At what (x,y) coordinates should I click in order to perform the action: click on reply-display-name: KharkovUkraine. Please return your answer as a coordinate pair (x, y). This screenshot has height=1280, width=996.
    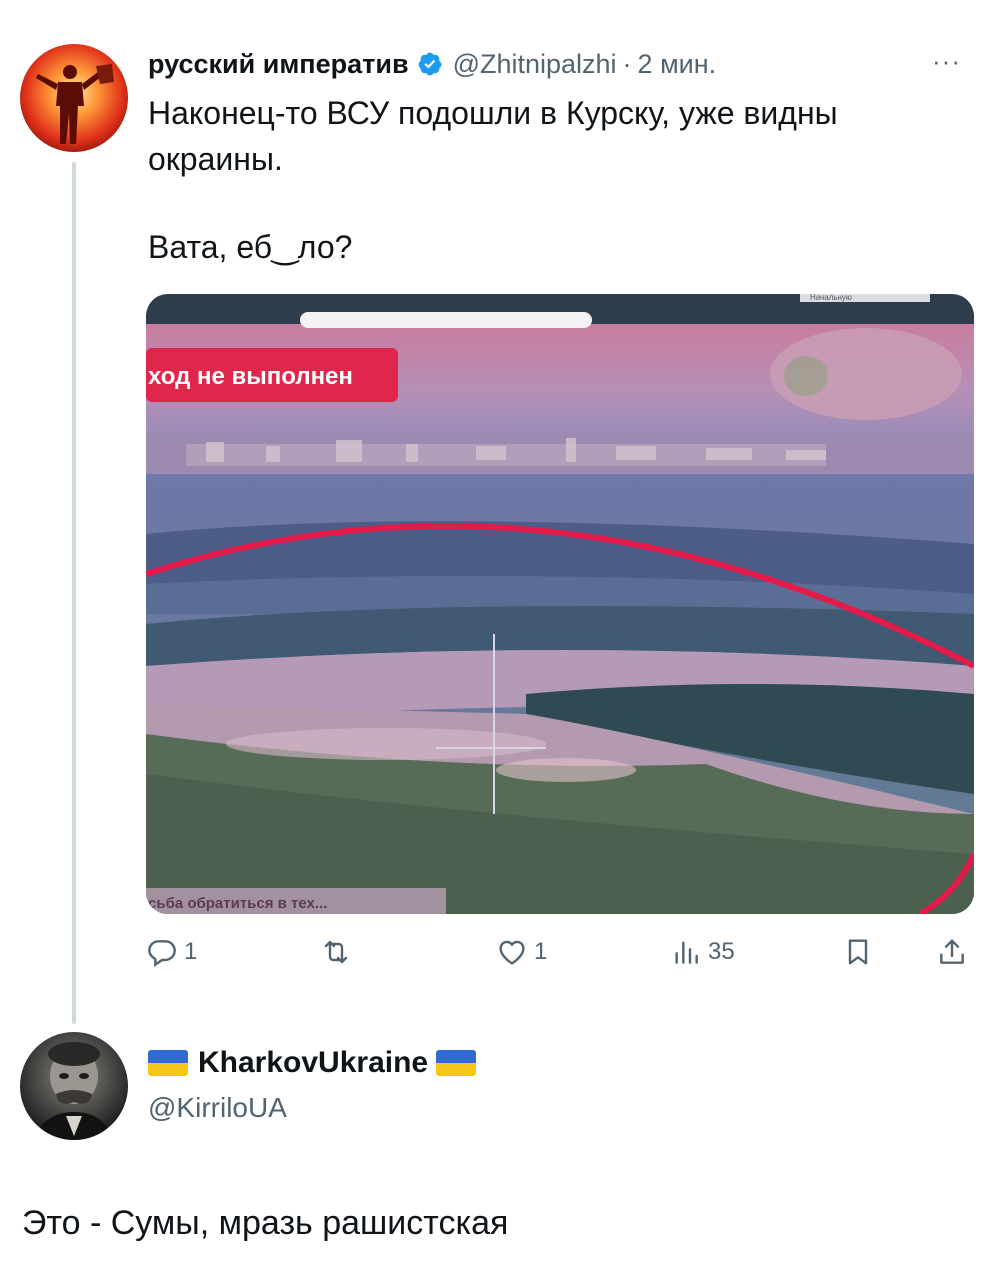
    Looking at the image, I should click on (313, 1063).